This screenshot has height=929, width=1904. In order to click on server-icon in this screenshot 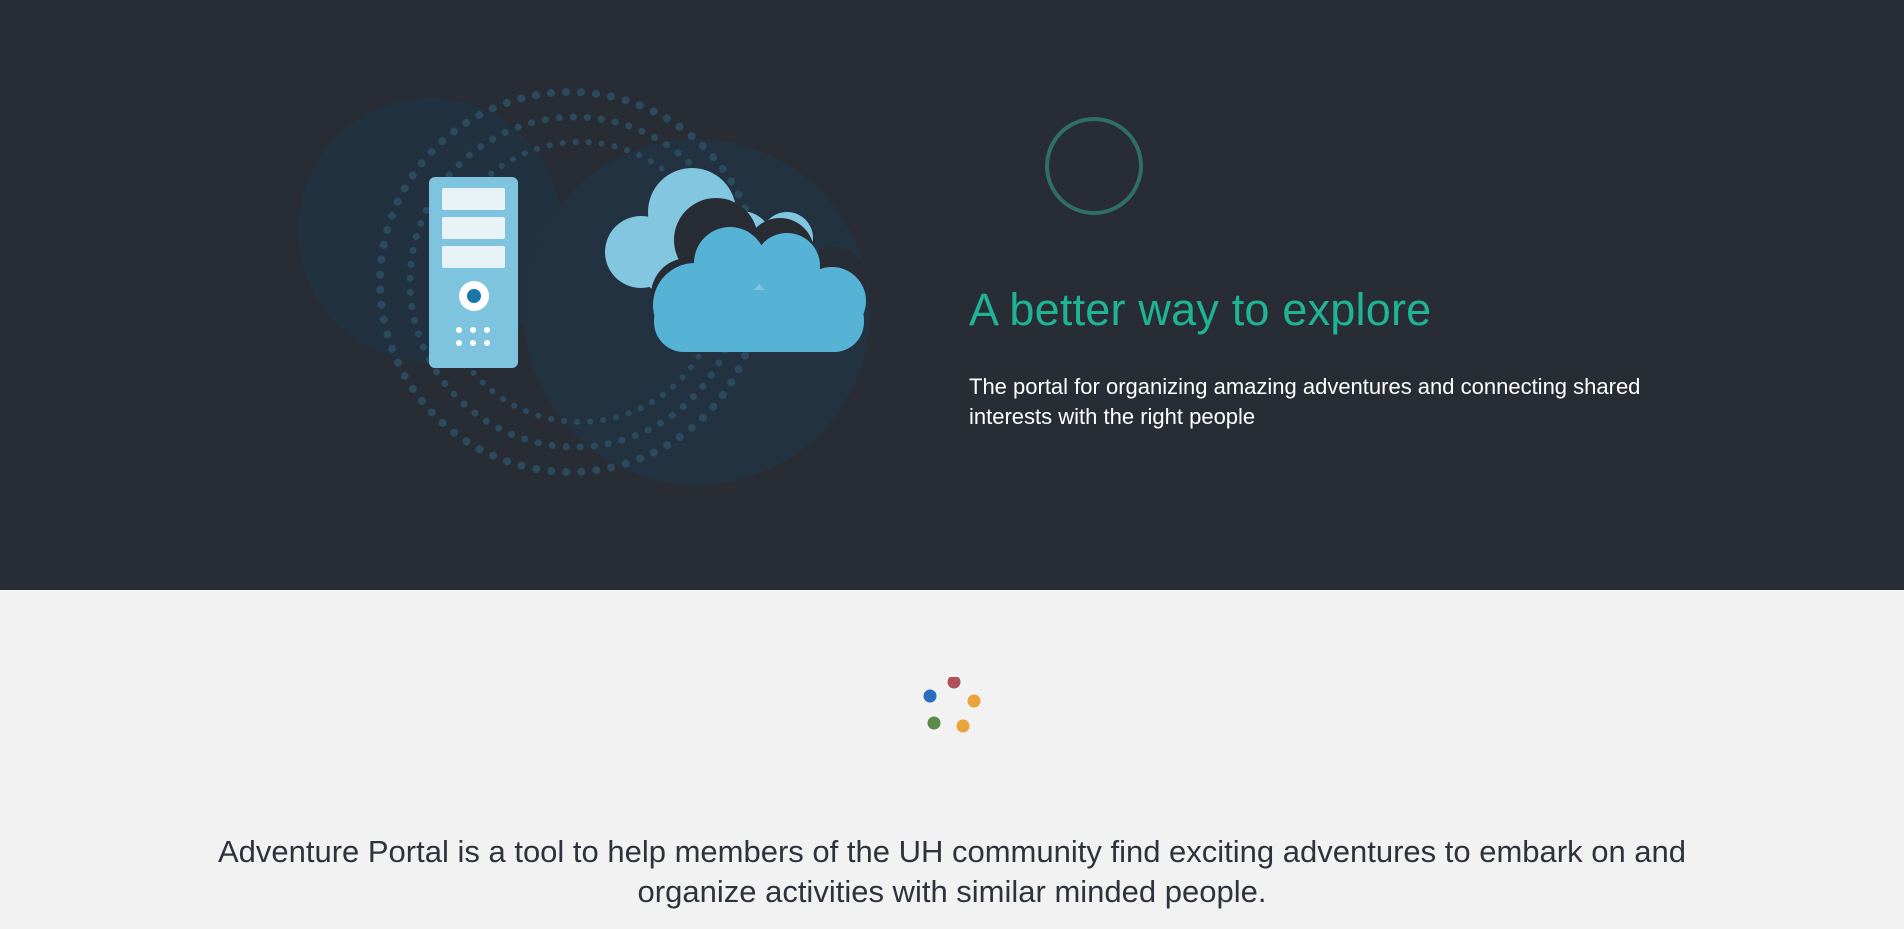, I will do `click(473, 272)`.